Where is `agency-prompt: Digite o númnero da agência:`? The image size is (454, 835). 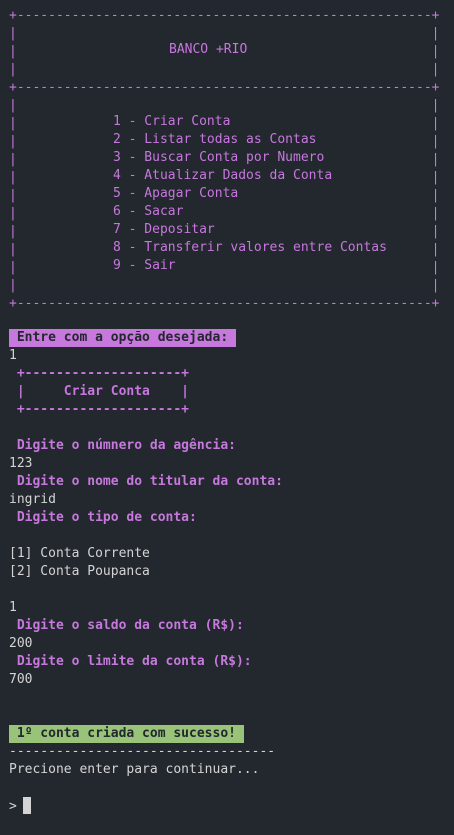 agency-prompt: Digite o númnero da agência: is located at coordinates (122, 445).